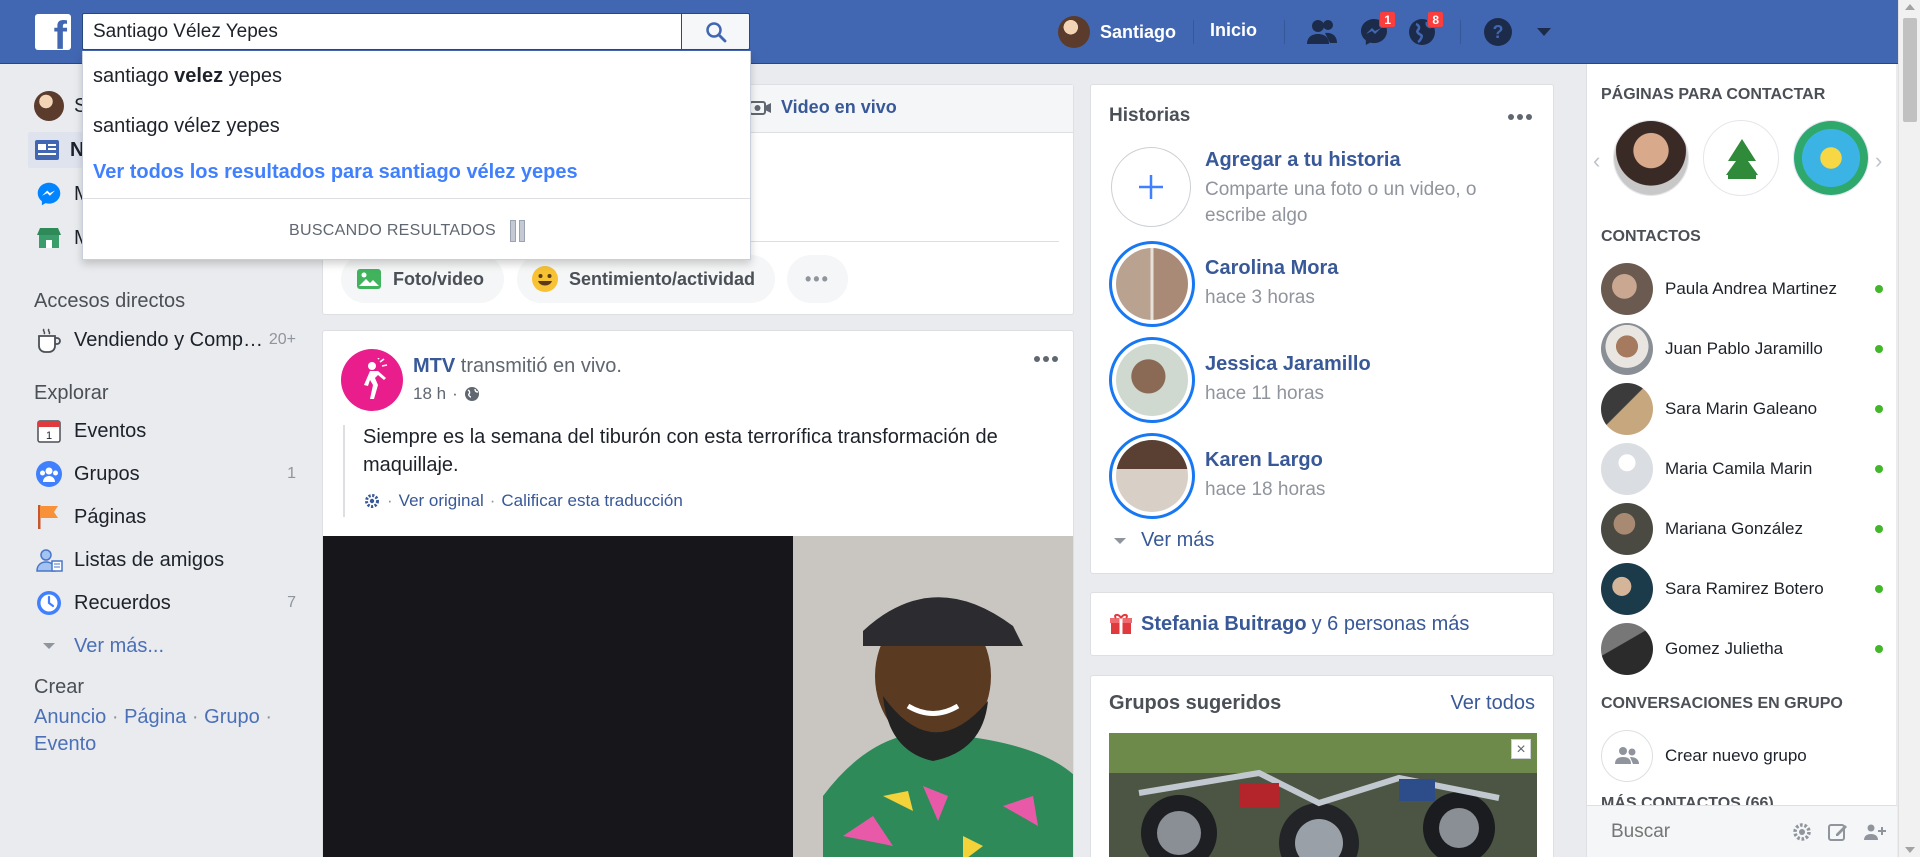 This screenshot has width=1920, height=857. Describe the element at coordinates (59, 687) in the screenshot. I see `create-heading: Crear` at that location.